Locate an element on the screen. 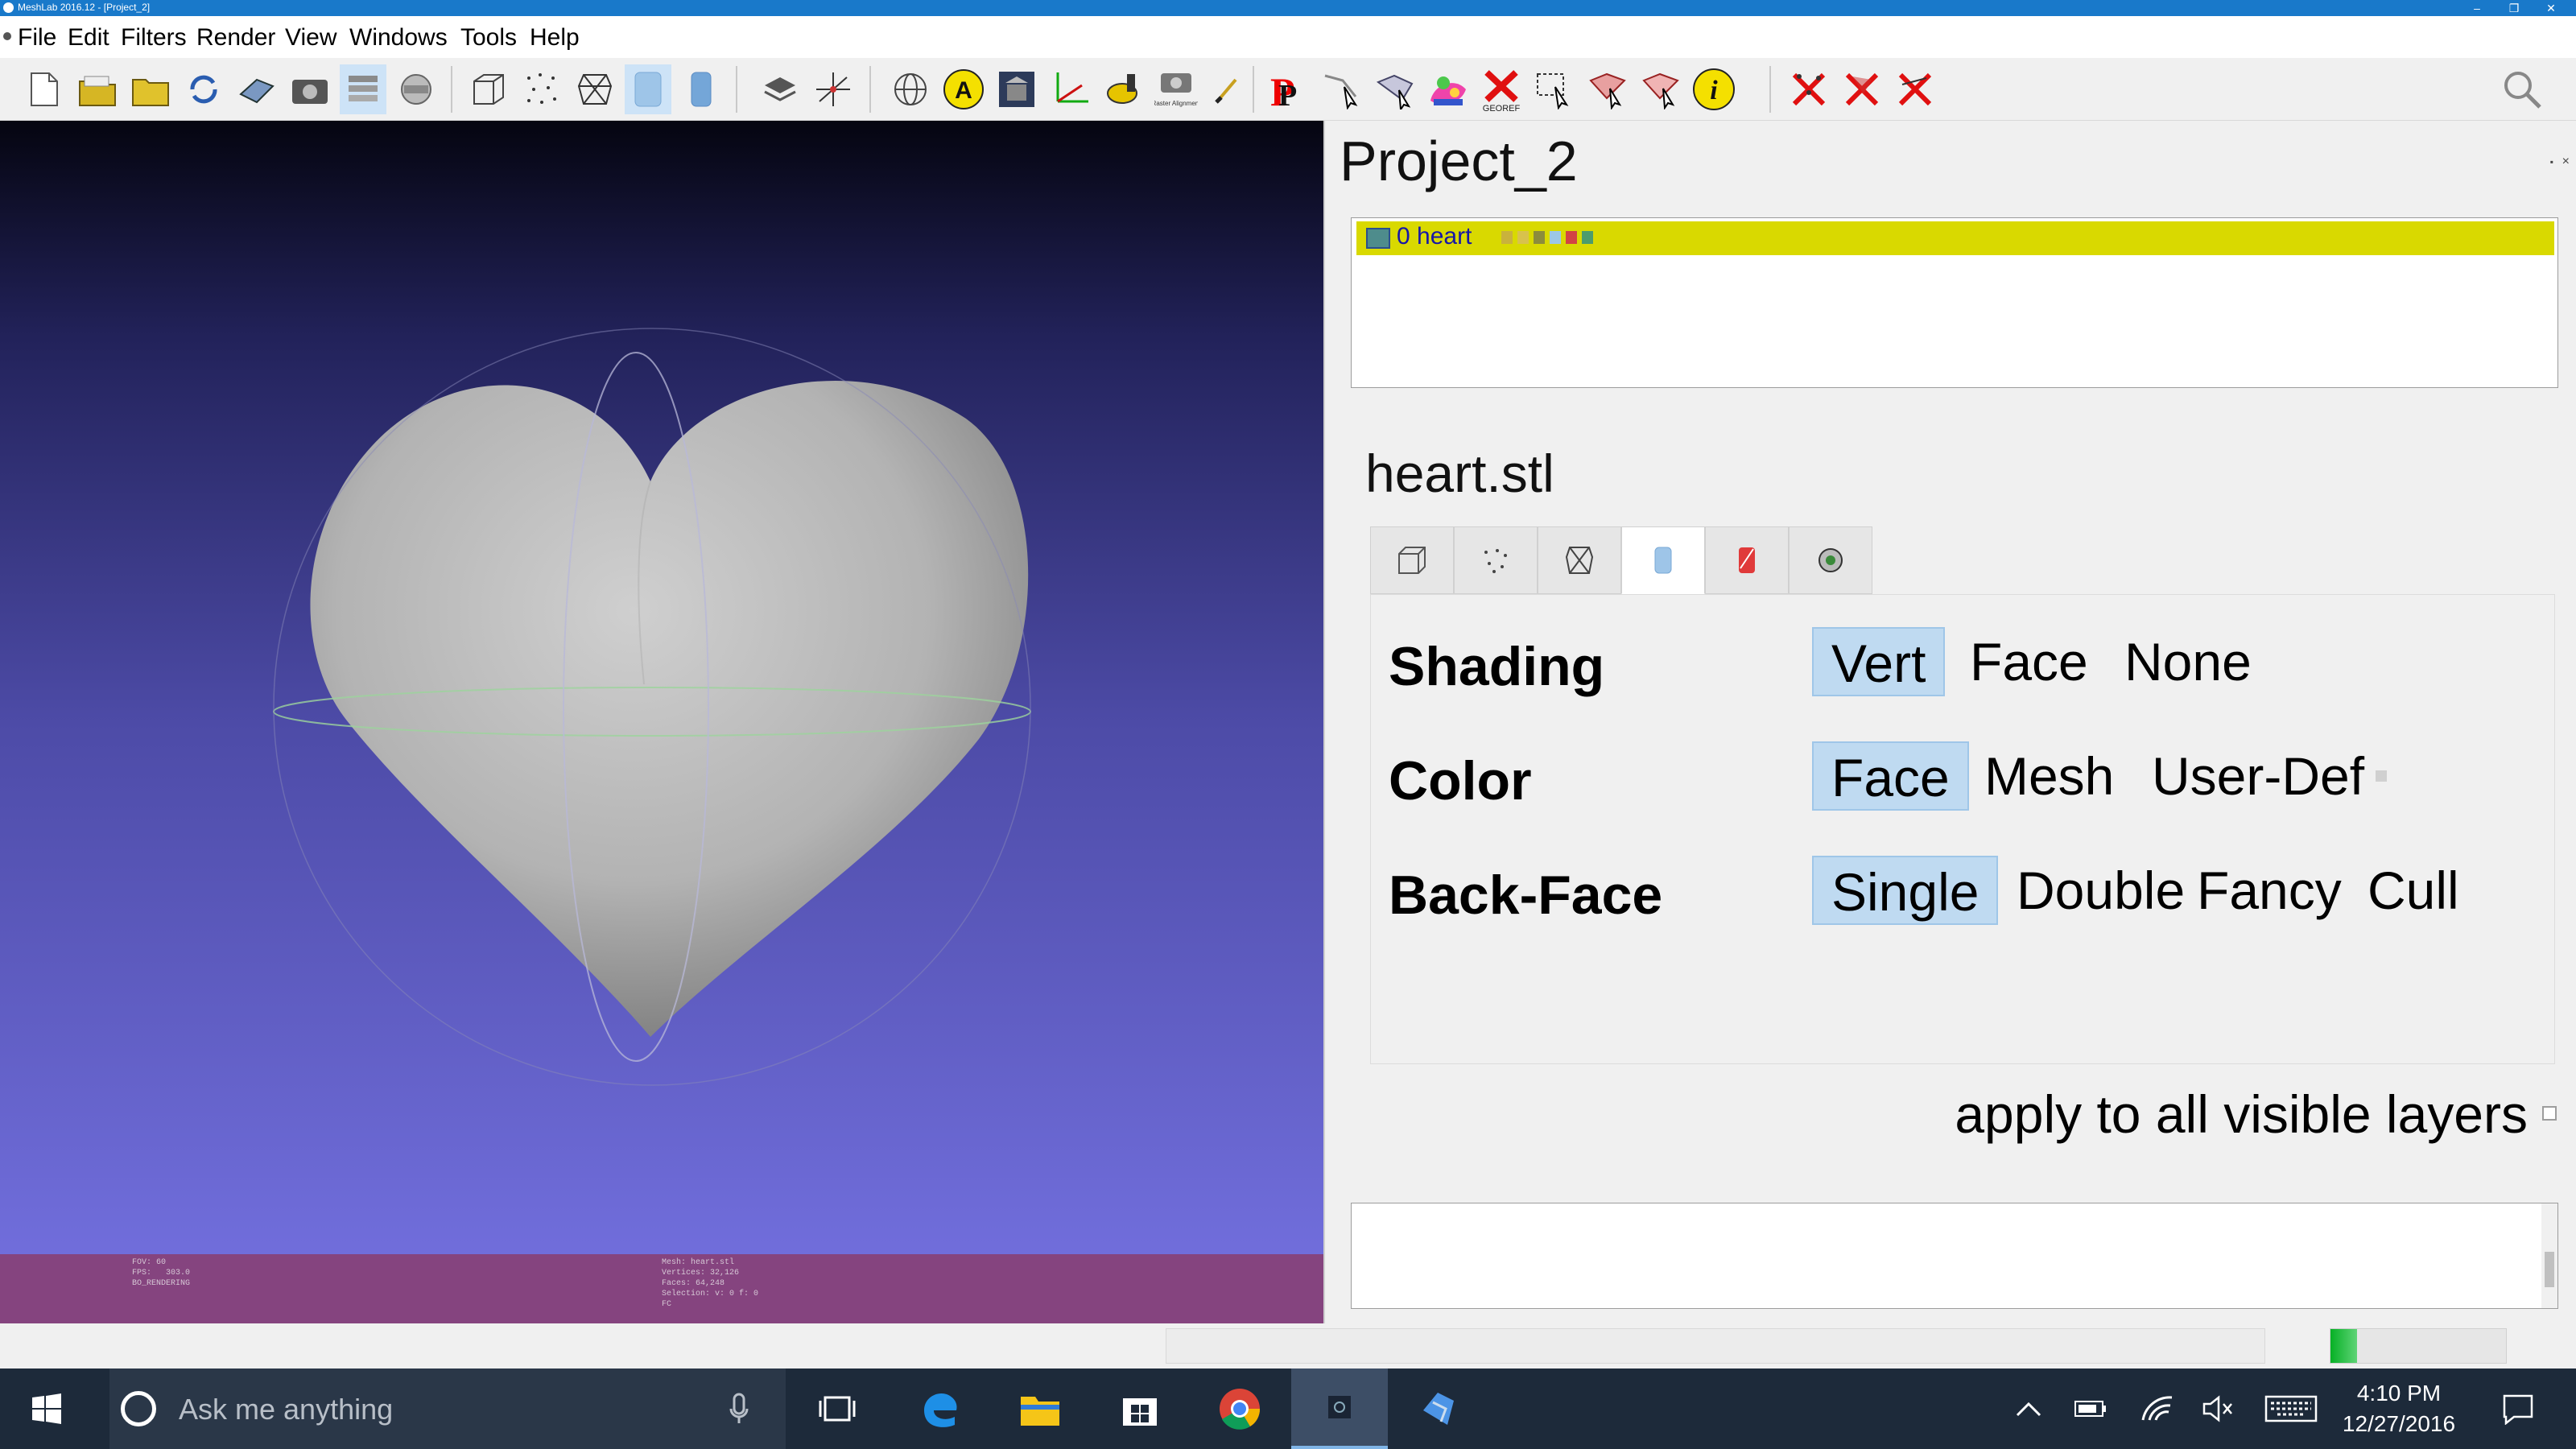 This screenshot has width=2576, height=1449. tab-solid is located at coordinates (1663, 560).